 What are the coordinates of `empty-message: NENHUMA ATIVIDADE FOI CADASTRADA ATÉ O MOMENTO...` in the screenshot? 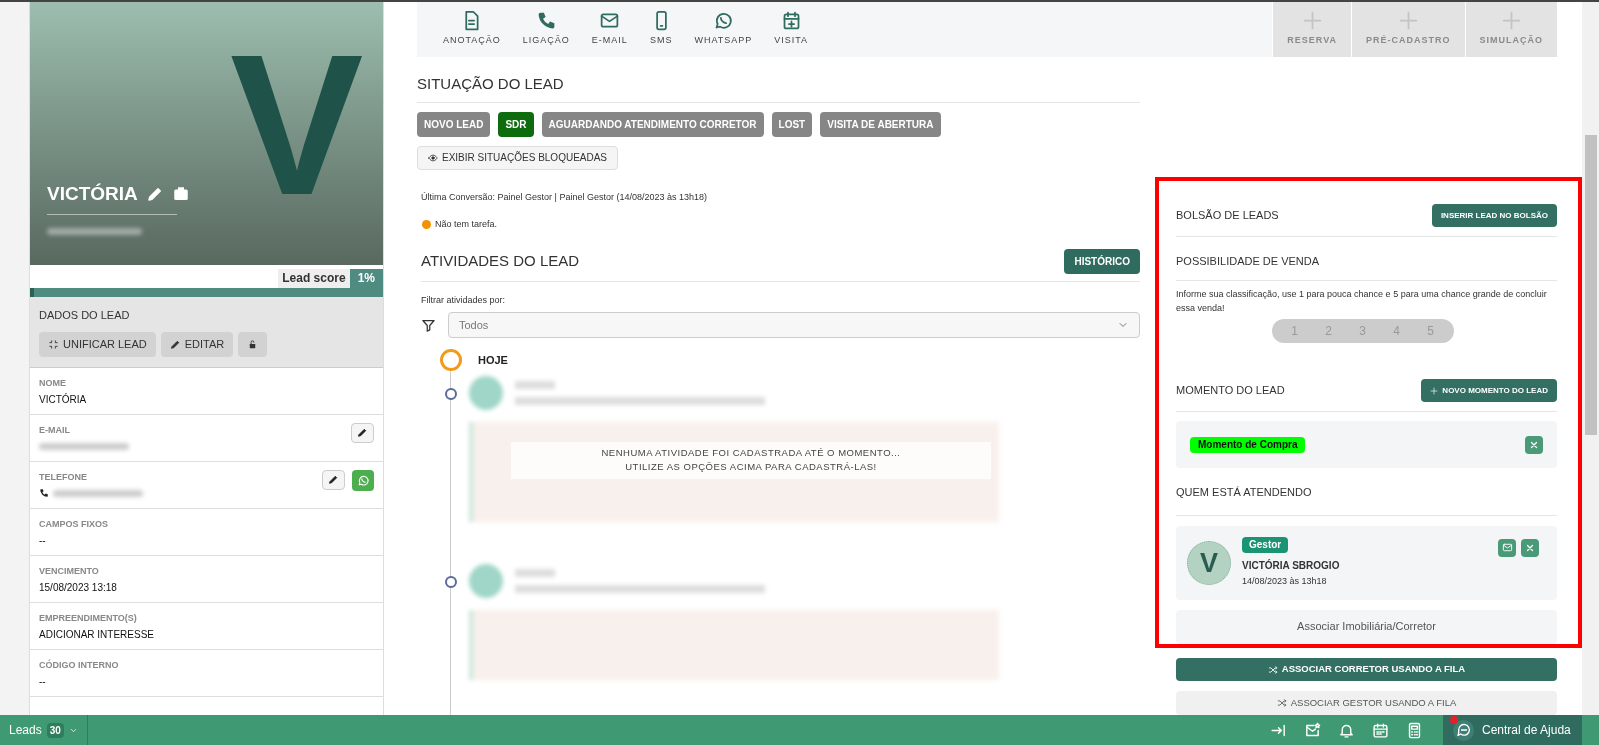 It's located at (751, 453).